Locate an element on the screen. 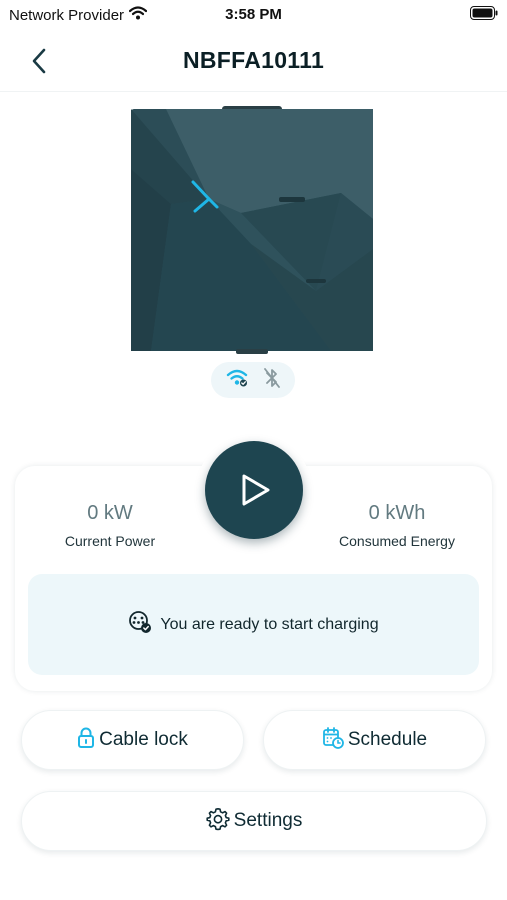  consumed-energy-value: 0 kWh is located at coordinates (397, 513).